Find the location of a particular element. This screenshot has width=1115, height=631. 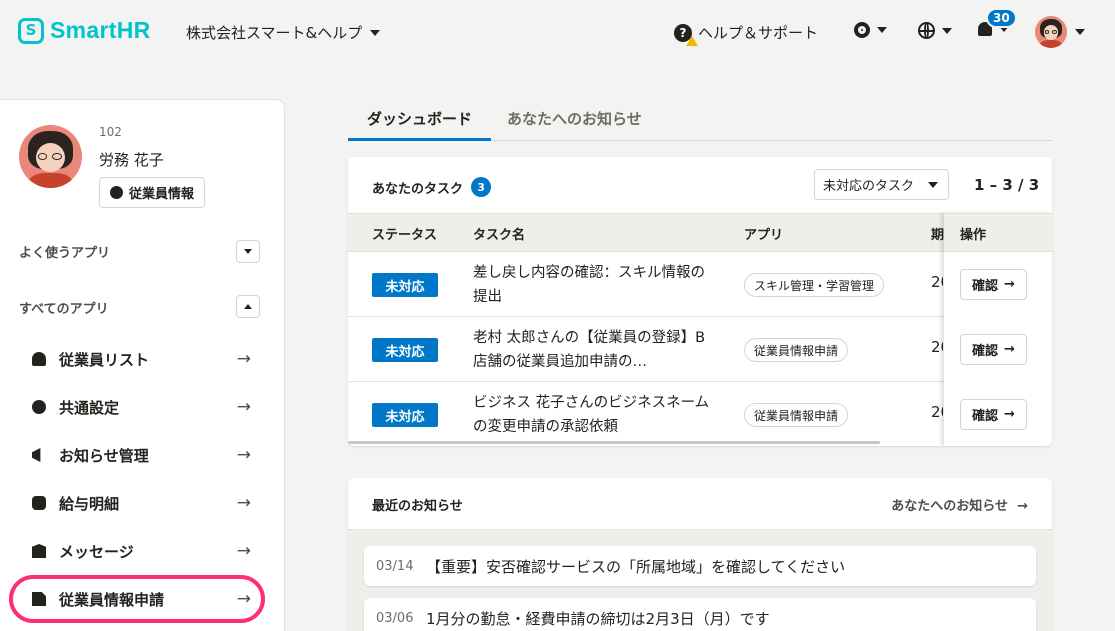

main-tabs: ダッシュボード あなたへのお知らせ is located at coordinates (700, 124).